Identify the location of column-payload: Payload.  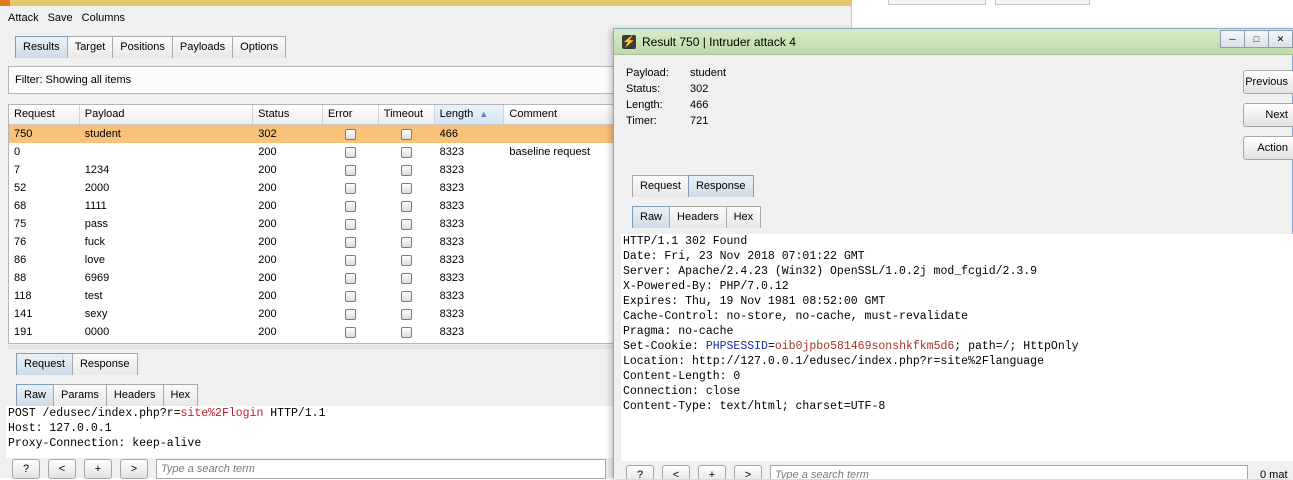
(167, 114).